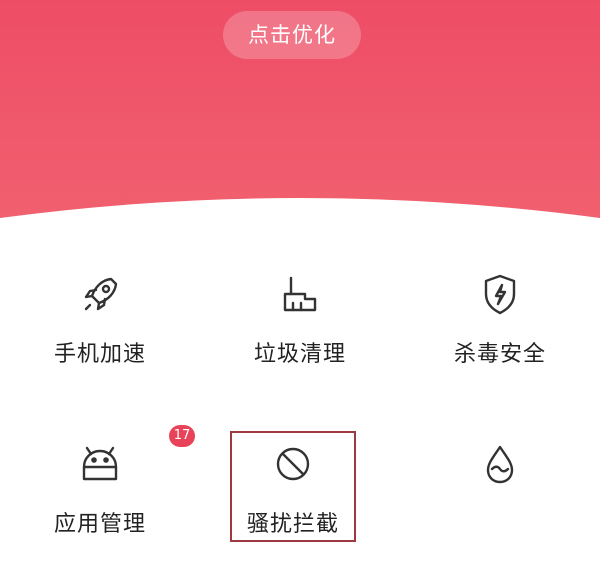 The image size is (600, 571). I want to click on rocket-icon, so click(100, 295).